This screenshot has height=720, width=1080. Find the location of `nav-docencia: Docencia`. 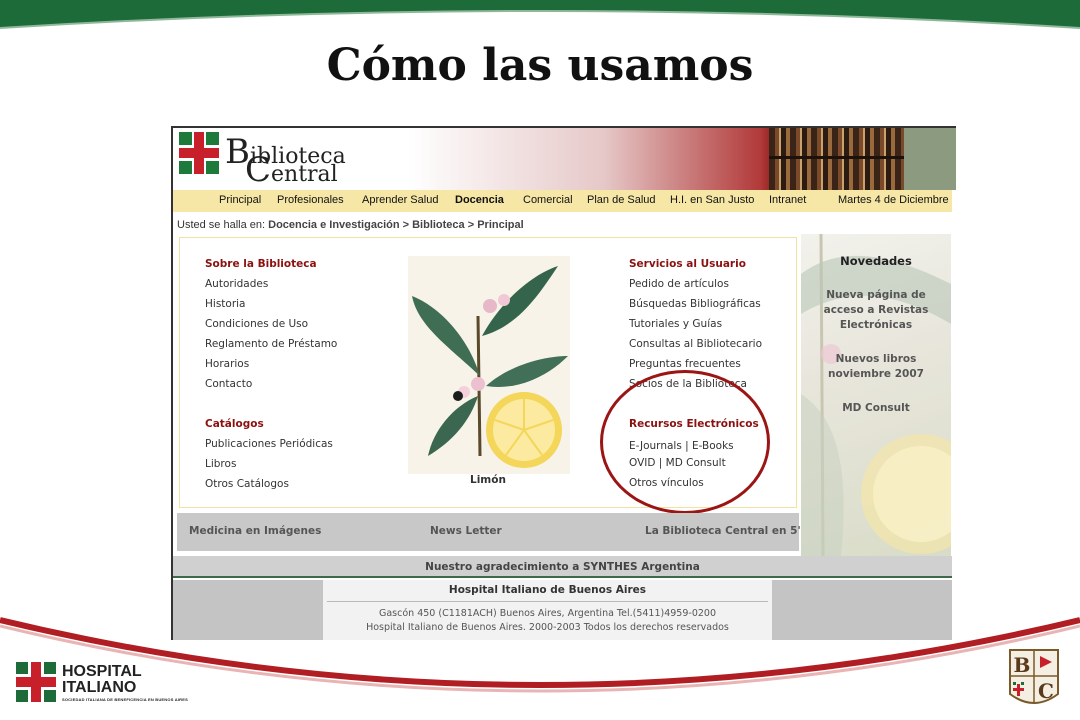

nav-docencia: Docencia is located at coordinates (479, 200).